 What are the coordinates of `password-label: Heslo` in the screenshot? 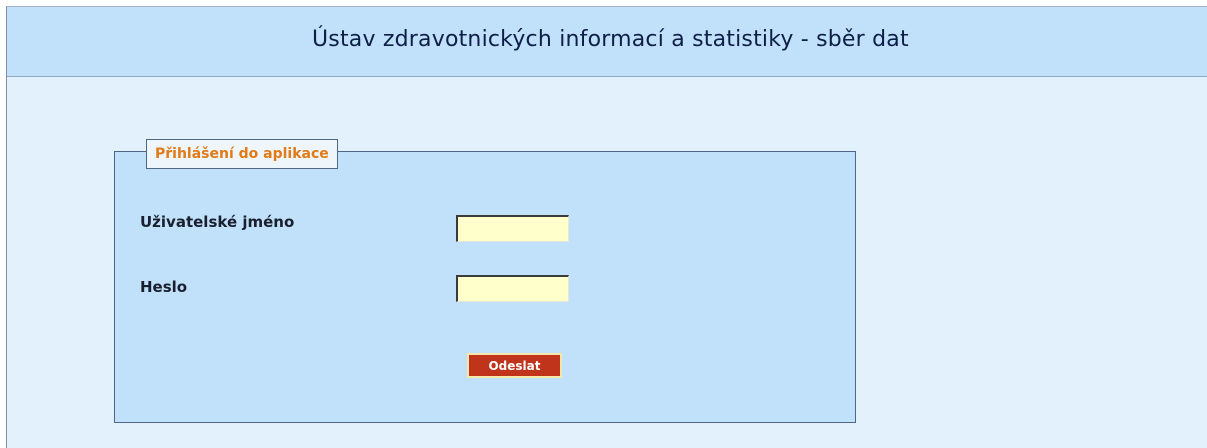 It's located at (164, 287).